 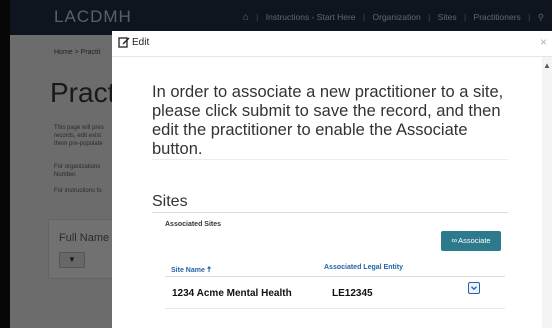 What do you see at coordinates (352, 293) in the screenshot?
I see `cell-legal-entity: LE12345` at bounding box center [352, 293].